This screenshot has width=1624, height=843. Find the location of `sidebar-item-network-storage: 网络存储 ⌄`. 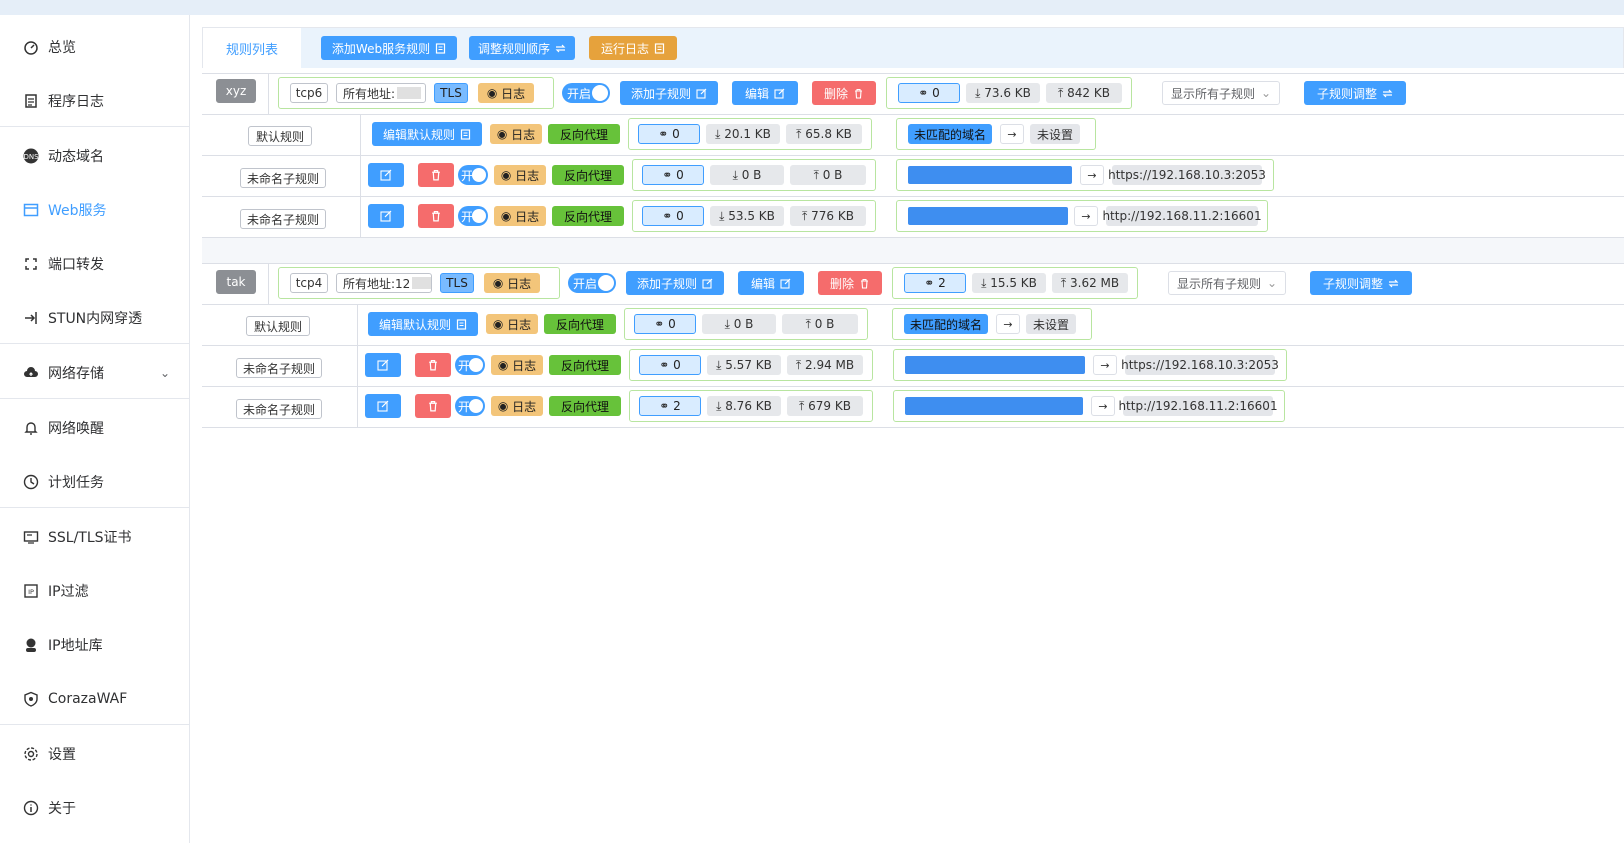

sidebar-item-network-storage: 网络存储 ⌄ is located at coordinates (95, 373).